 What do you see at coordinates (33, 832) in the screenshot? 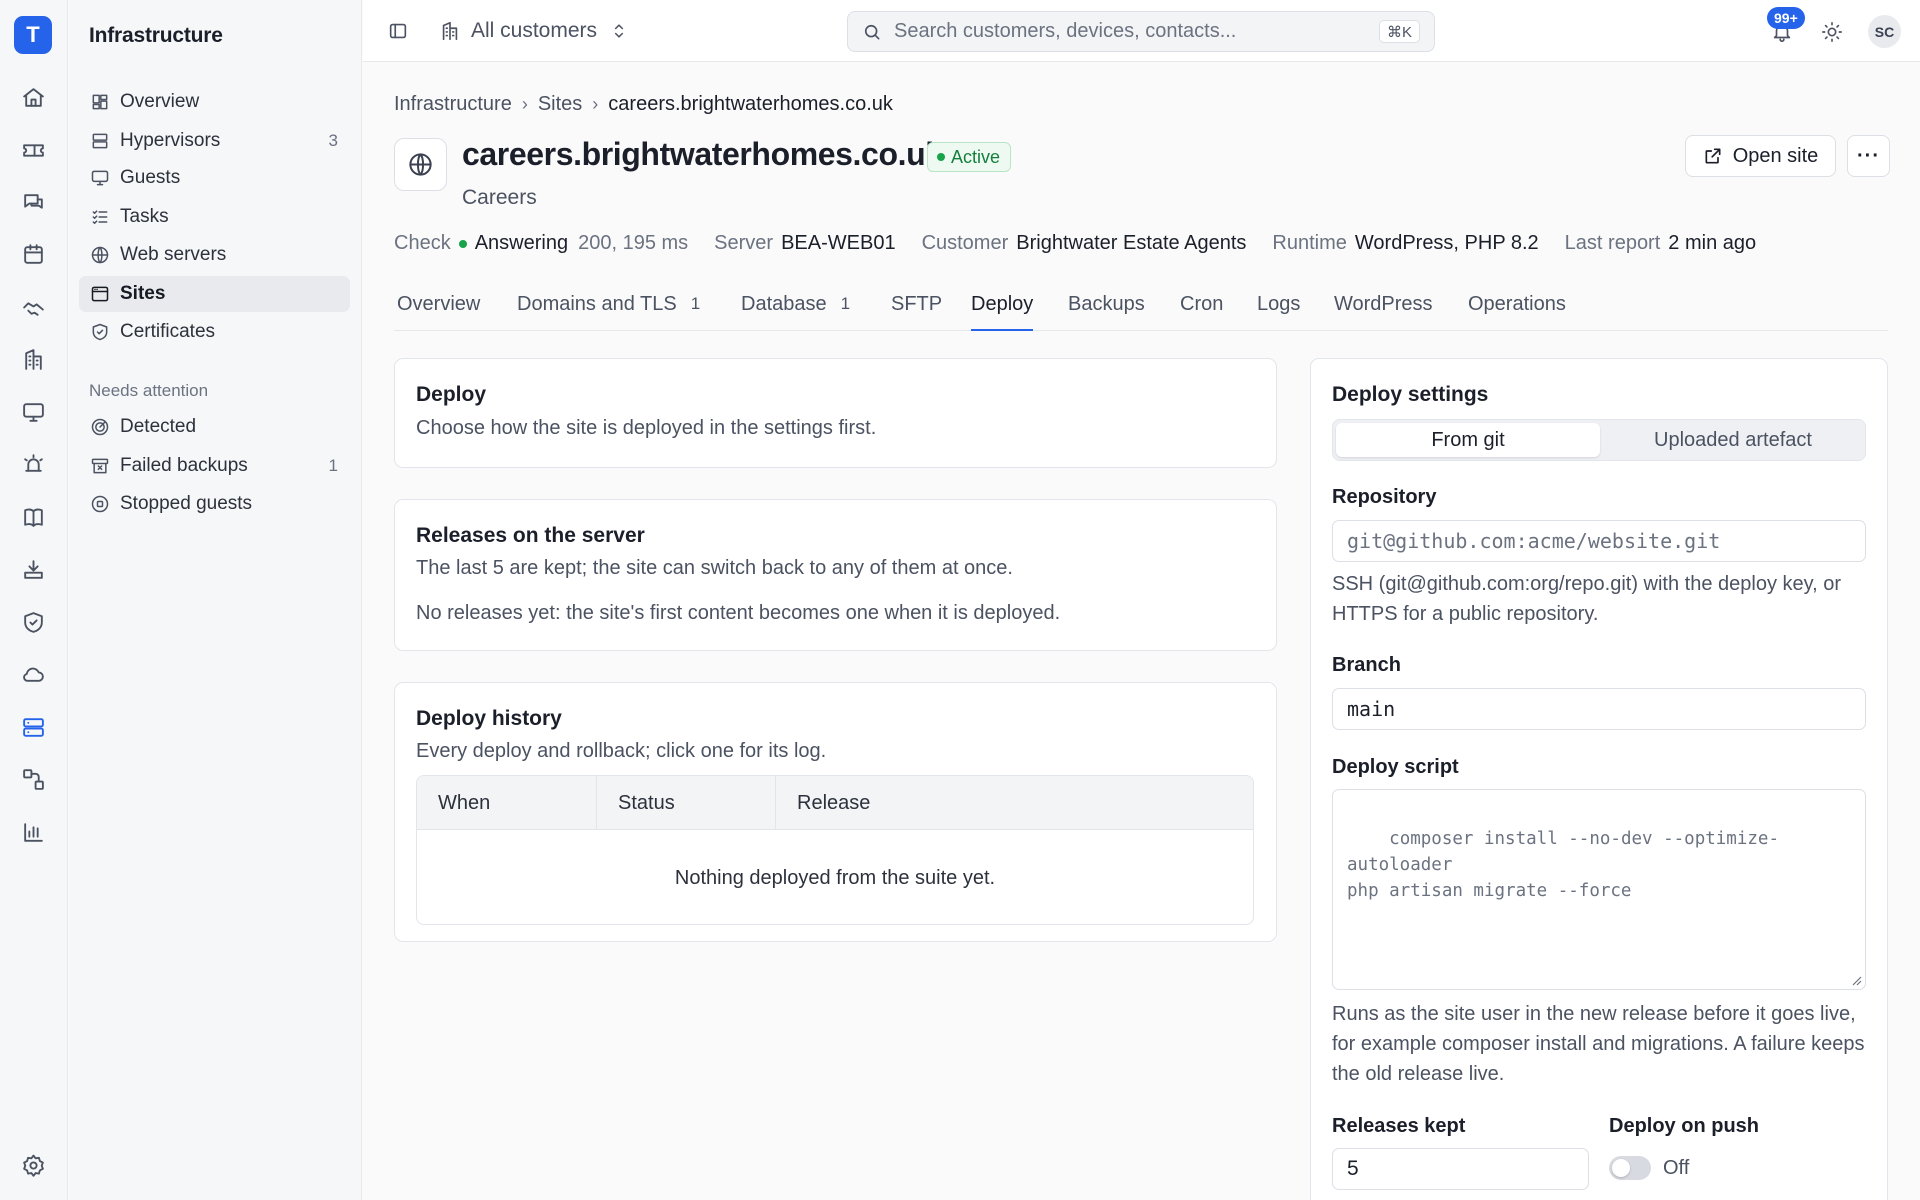
I see `bar-chart-icon` at bounding box center [33, 832].